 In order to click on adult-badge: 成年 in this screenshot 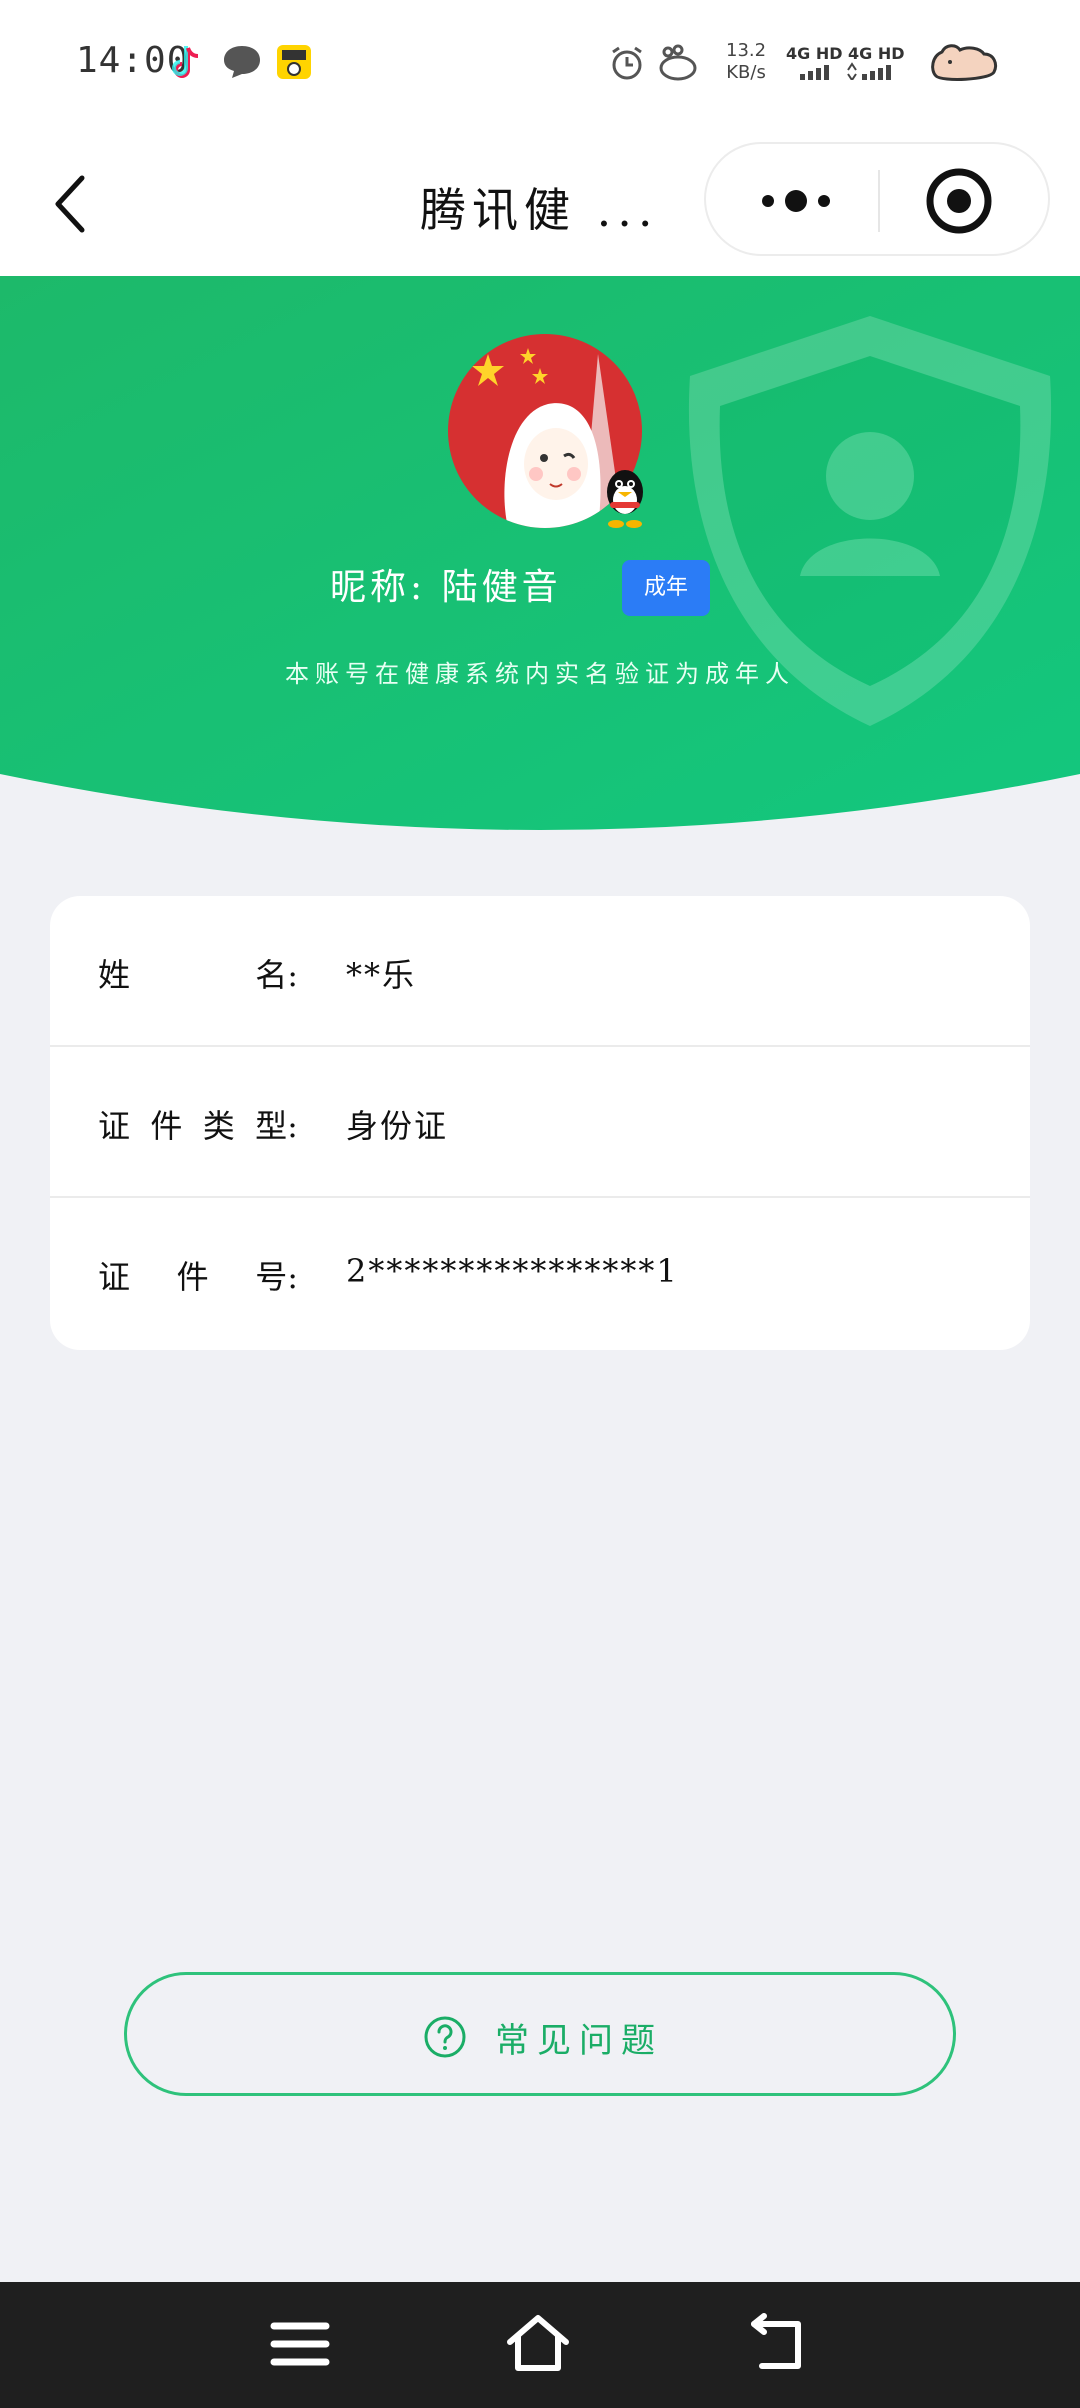, I will do `click(666, 588)`.